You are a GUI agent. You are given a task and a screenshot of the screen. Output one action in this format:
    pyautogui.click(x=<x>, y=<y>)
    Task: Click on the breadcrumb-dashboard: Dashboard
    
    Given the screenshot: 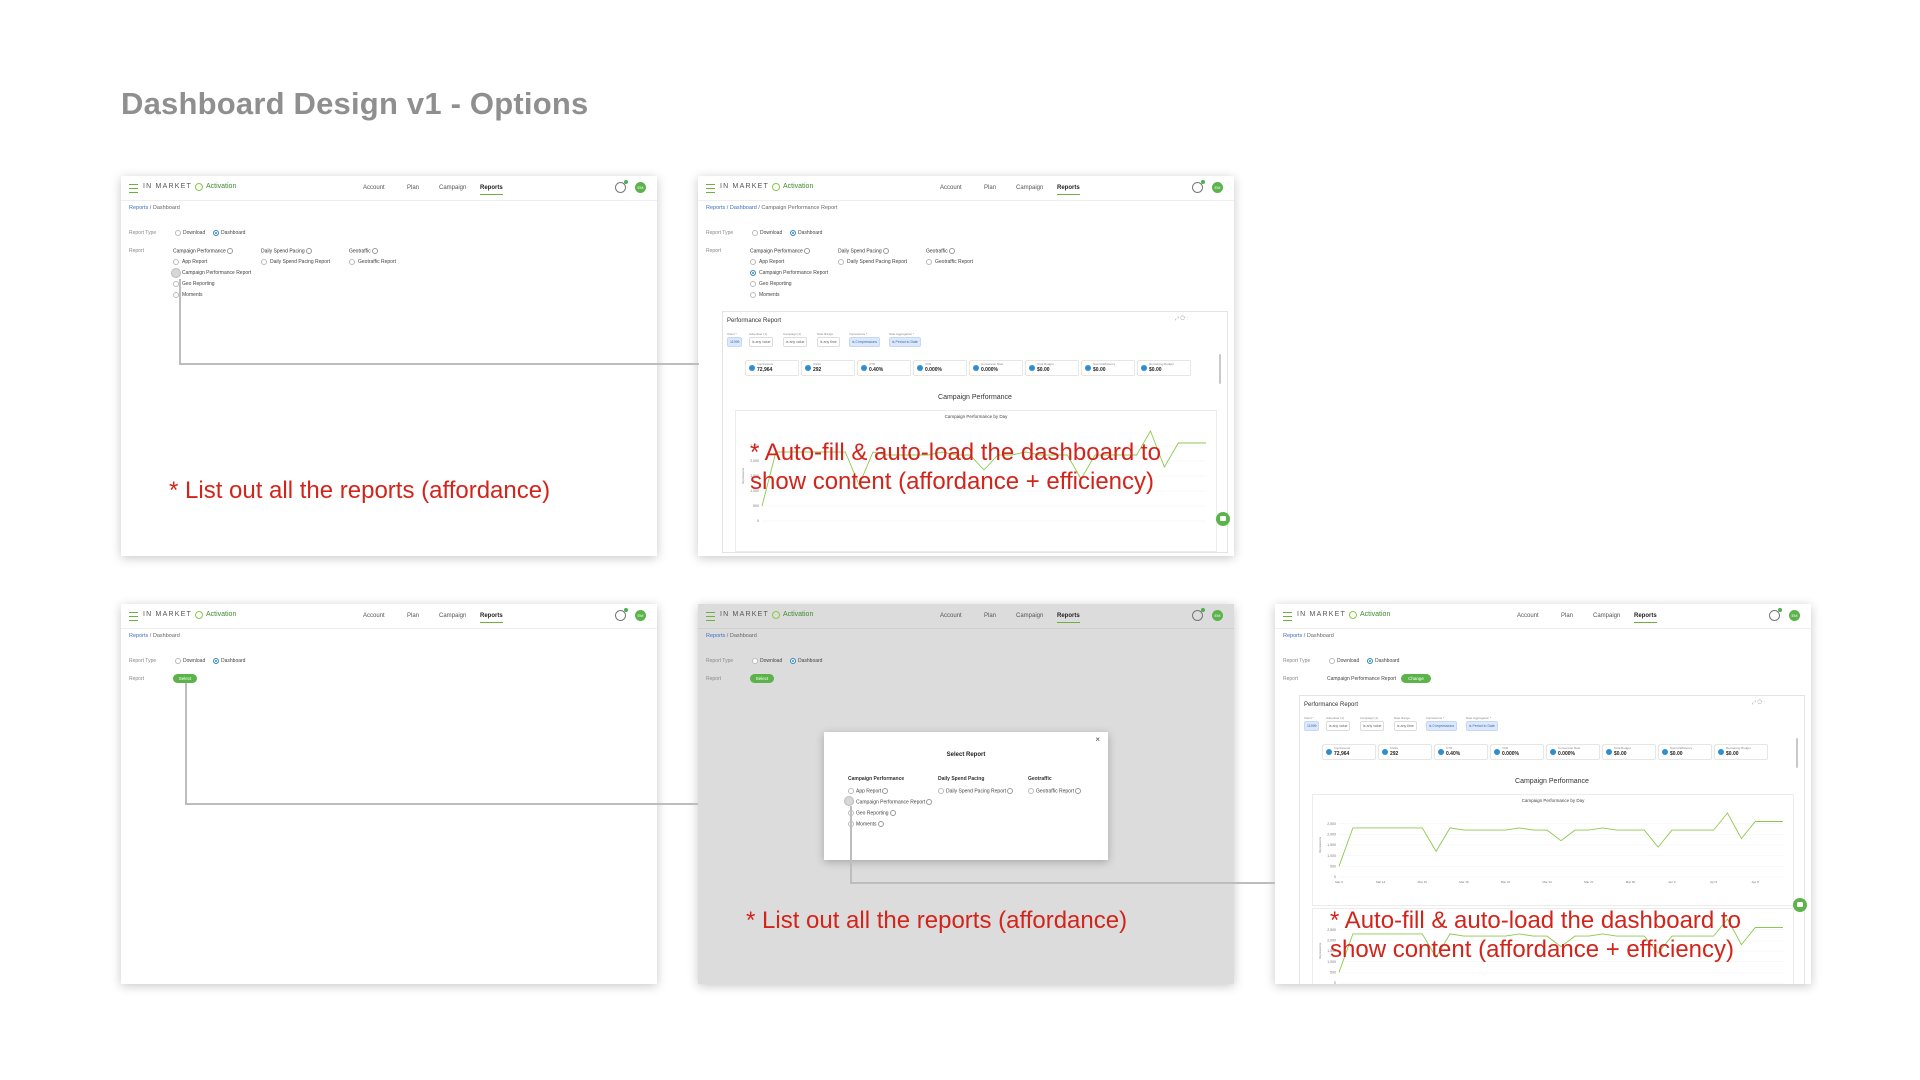 What is the action you would take?
    pyautogui.click(x=743, y=208)
    